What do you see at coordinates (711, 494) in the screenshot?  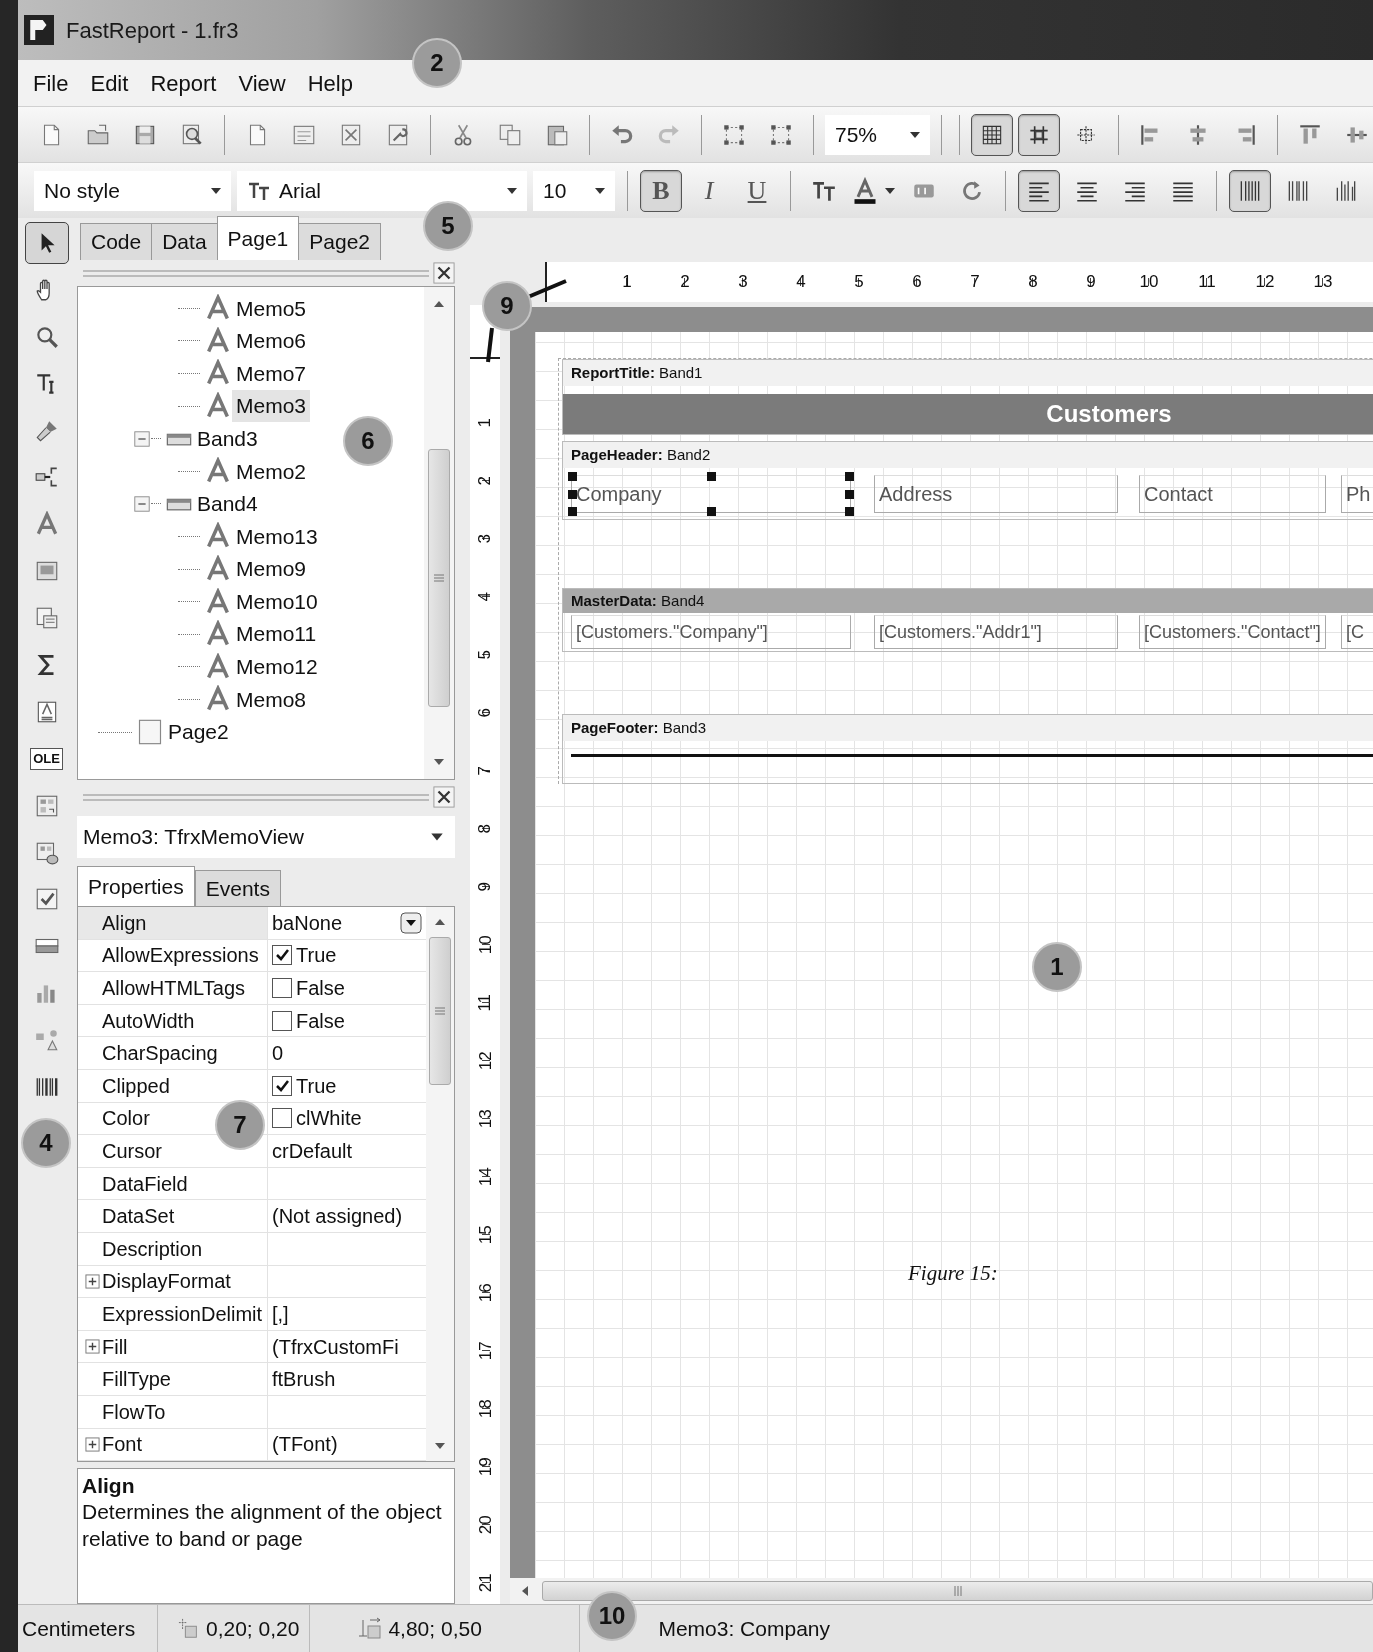 I see `text-object: Company` at bounding box center [711, 494].